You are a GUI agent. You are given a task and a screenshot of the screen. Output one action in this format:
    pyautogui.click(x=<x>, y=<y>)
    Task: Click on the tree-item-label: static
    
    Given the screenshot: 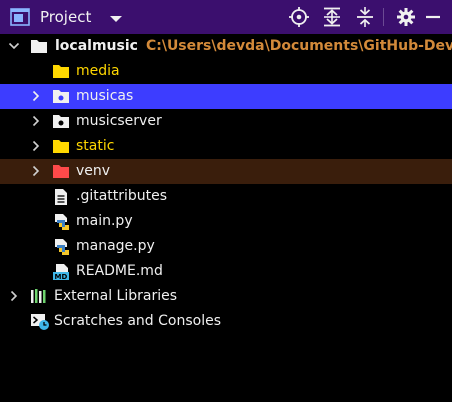 What is the action you would take?
    pyautogui.click(x=95, y=146)
    